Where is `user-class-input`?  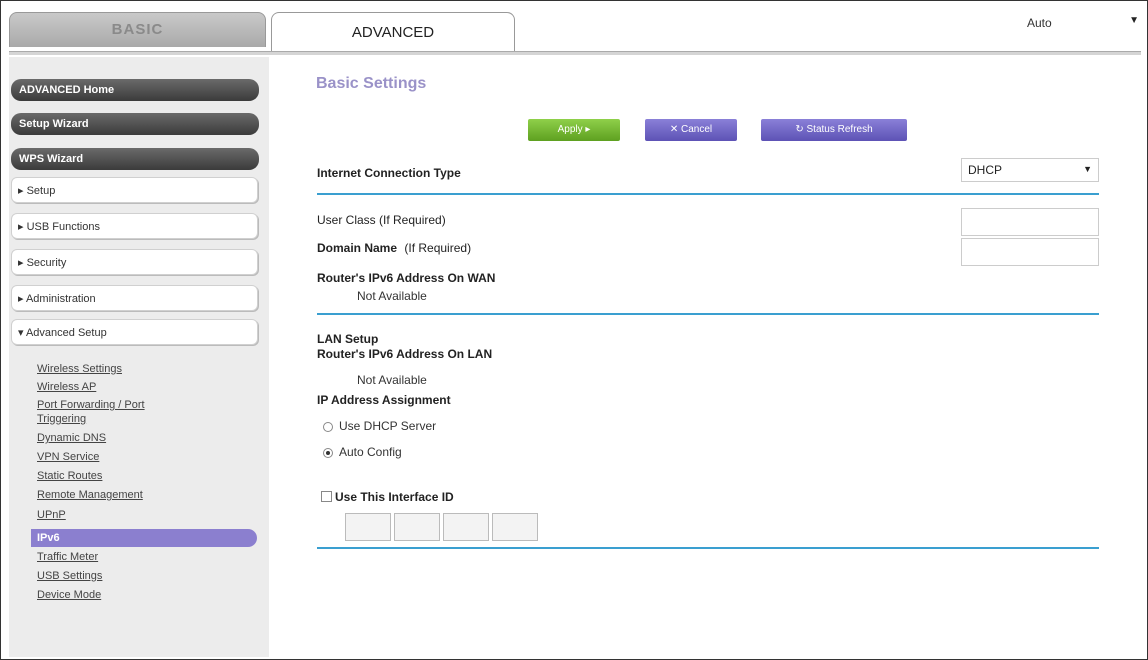 user-class-input is located at coordinates (1030, 222).